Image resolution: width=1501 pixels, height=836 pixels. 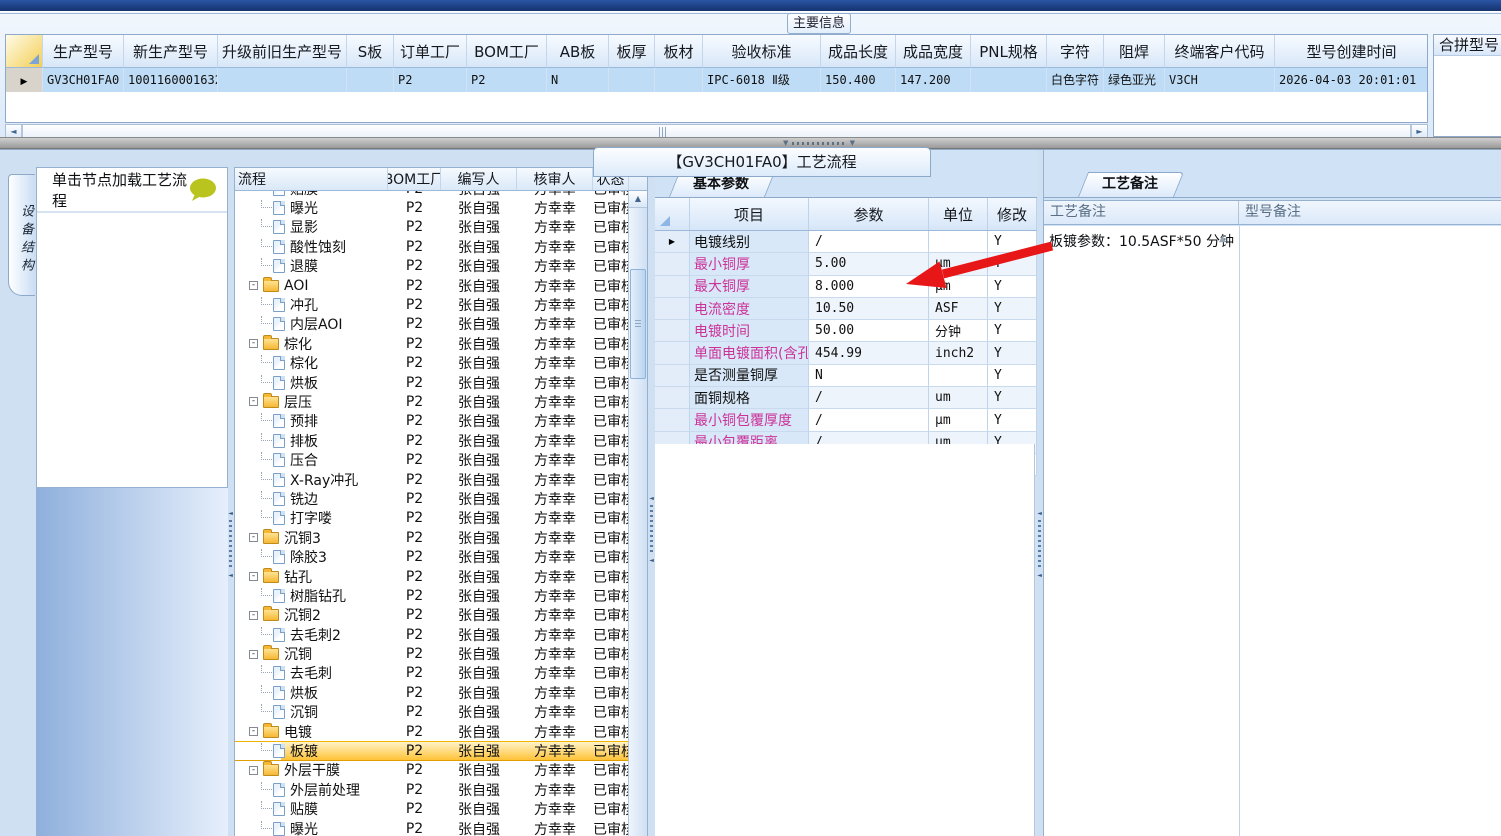 I want to click on process-remark-text: 板镀参数：10.5ASF*50 分钟, so click(x=1141, y=241).